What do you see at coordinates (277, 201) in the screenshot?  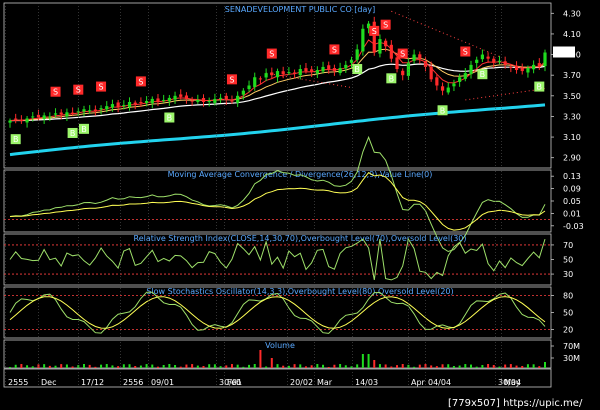 I see `macd-signal-line` at bounding box center [277, 201].